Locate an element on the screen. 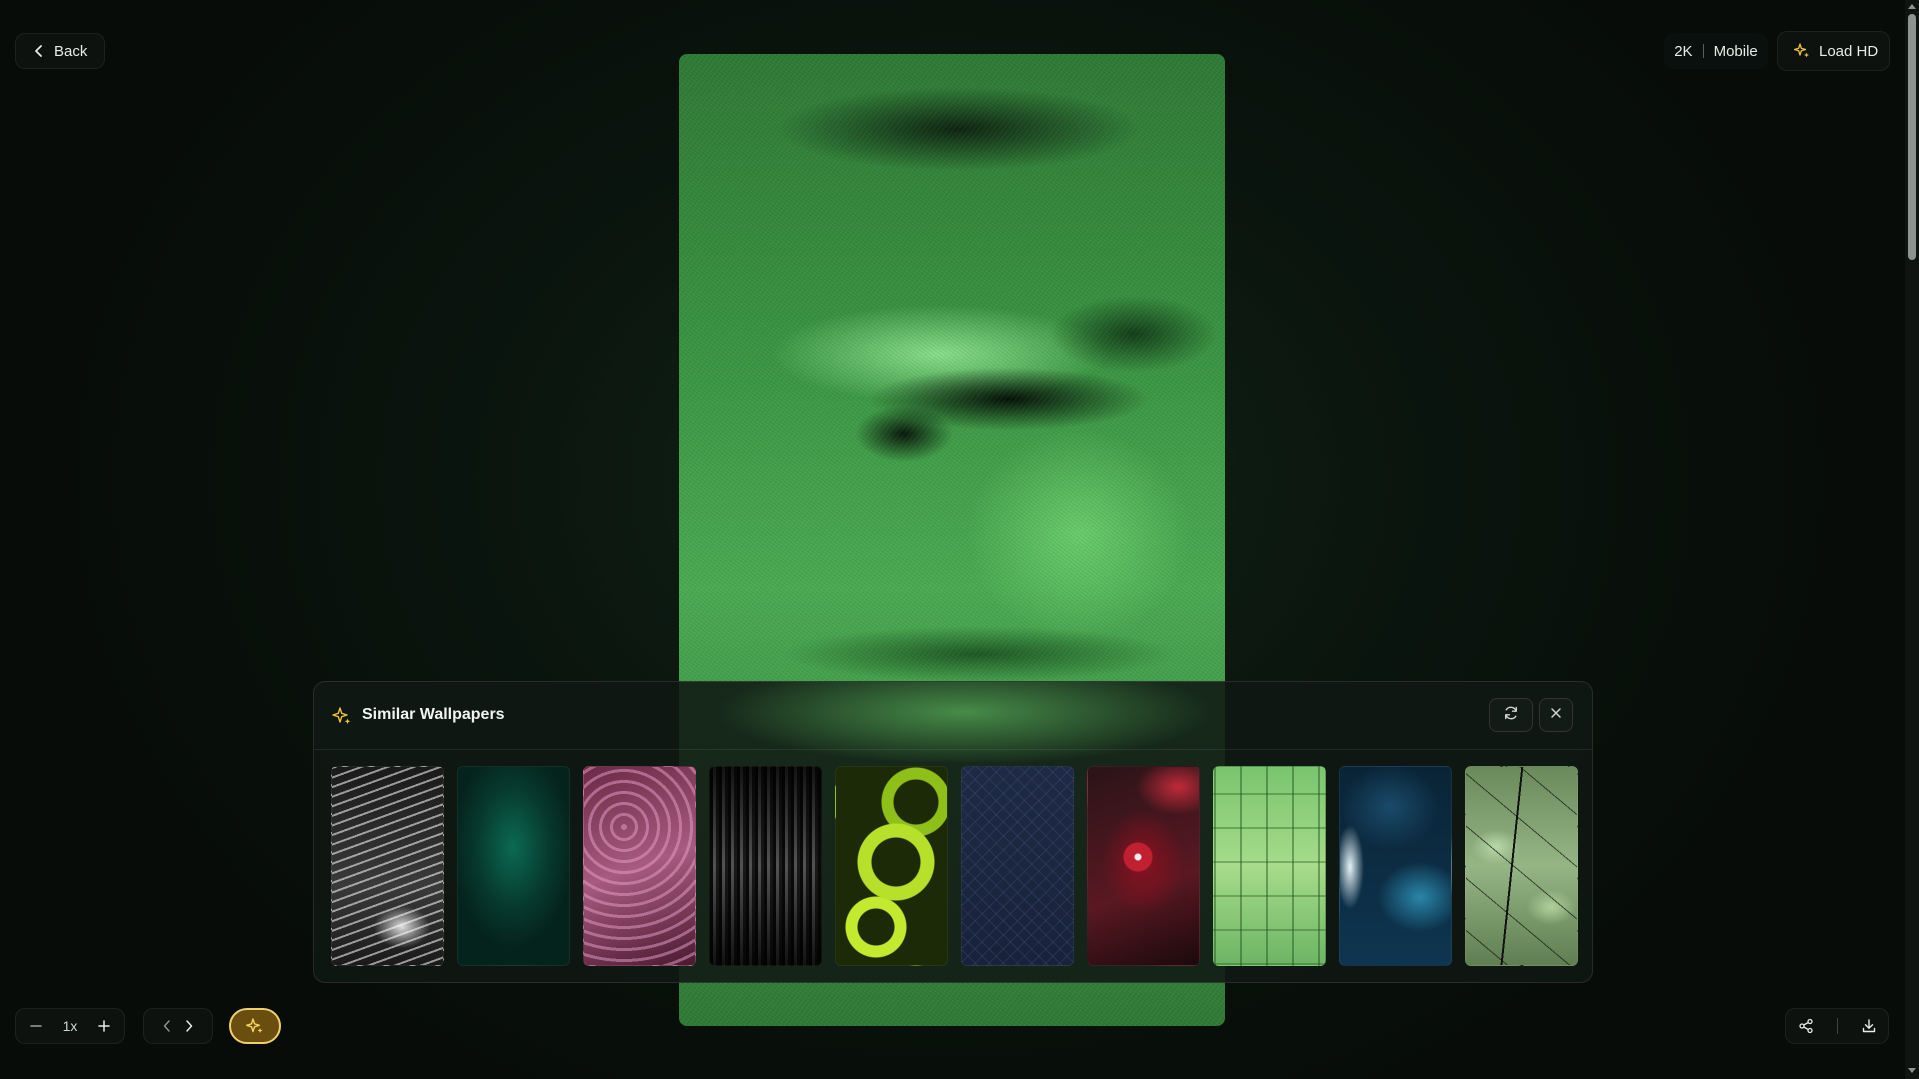  download-icon is located at coordinates (1868, 1026).